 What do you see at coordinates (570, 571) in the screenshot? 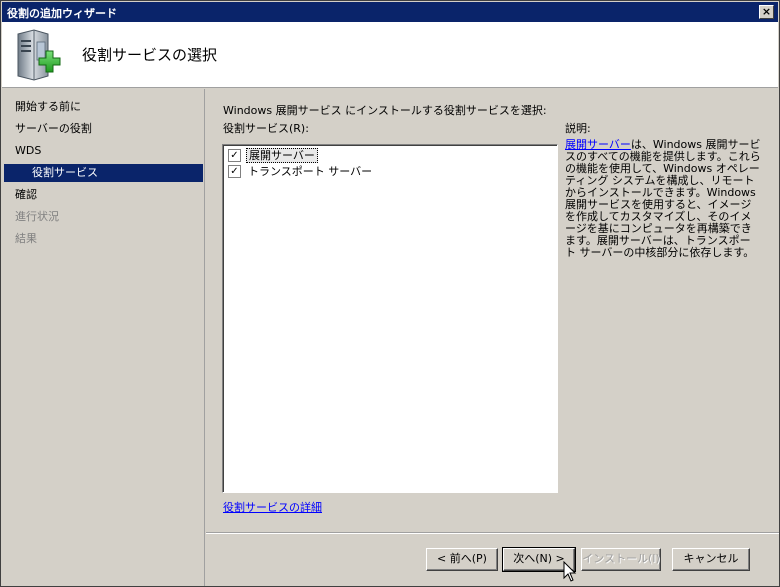
I see `mouse-pointer-icon` at bounding box center [570, 571].